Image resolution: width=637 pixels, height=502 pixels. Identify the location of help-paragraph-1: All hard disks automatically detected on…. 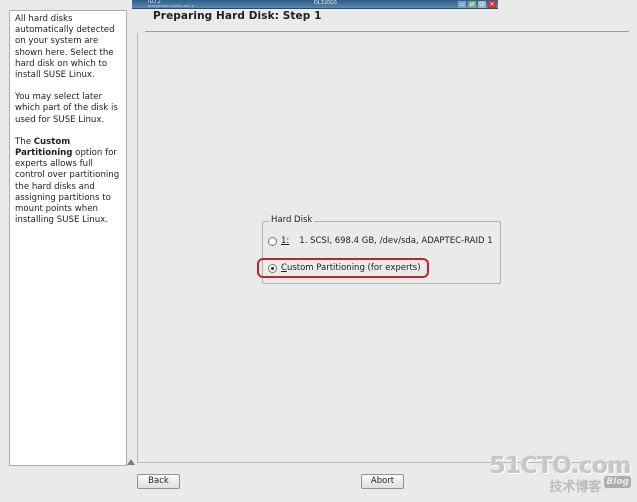
(65, 47).